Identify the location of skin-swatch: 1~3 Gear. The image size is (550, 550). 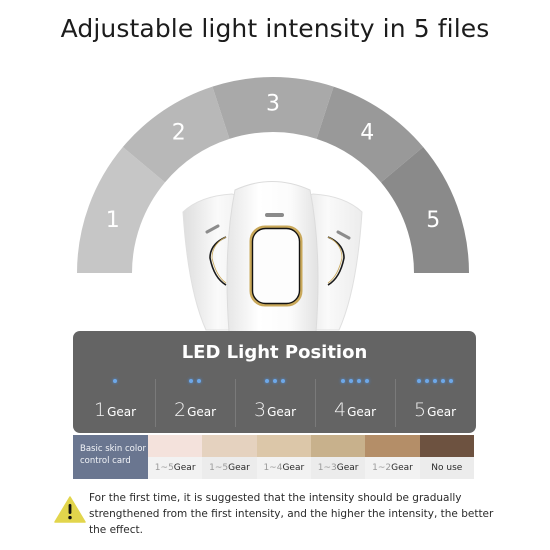
(338, 457).